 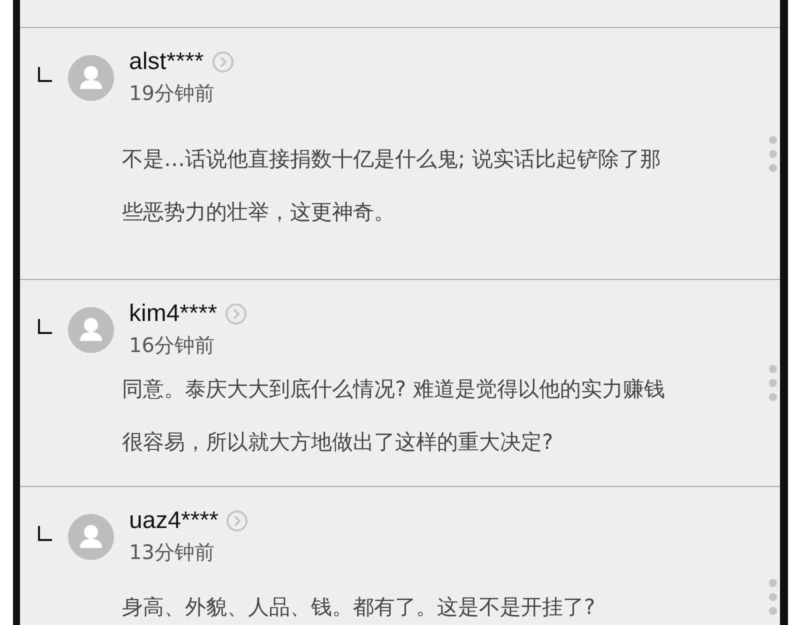 What do you see at coordinates (338, 442) in the screenshot?
I see `comment-text: 很容易，所以就大方地做出了这样的重大决定?` at bounding box center [338, 442].